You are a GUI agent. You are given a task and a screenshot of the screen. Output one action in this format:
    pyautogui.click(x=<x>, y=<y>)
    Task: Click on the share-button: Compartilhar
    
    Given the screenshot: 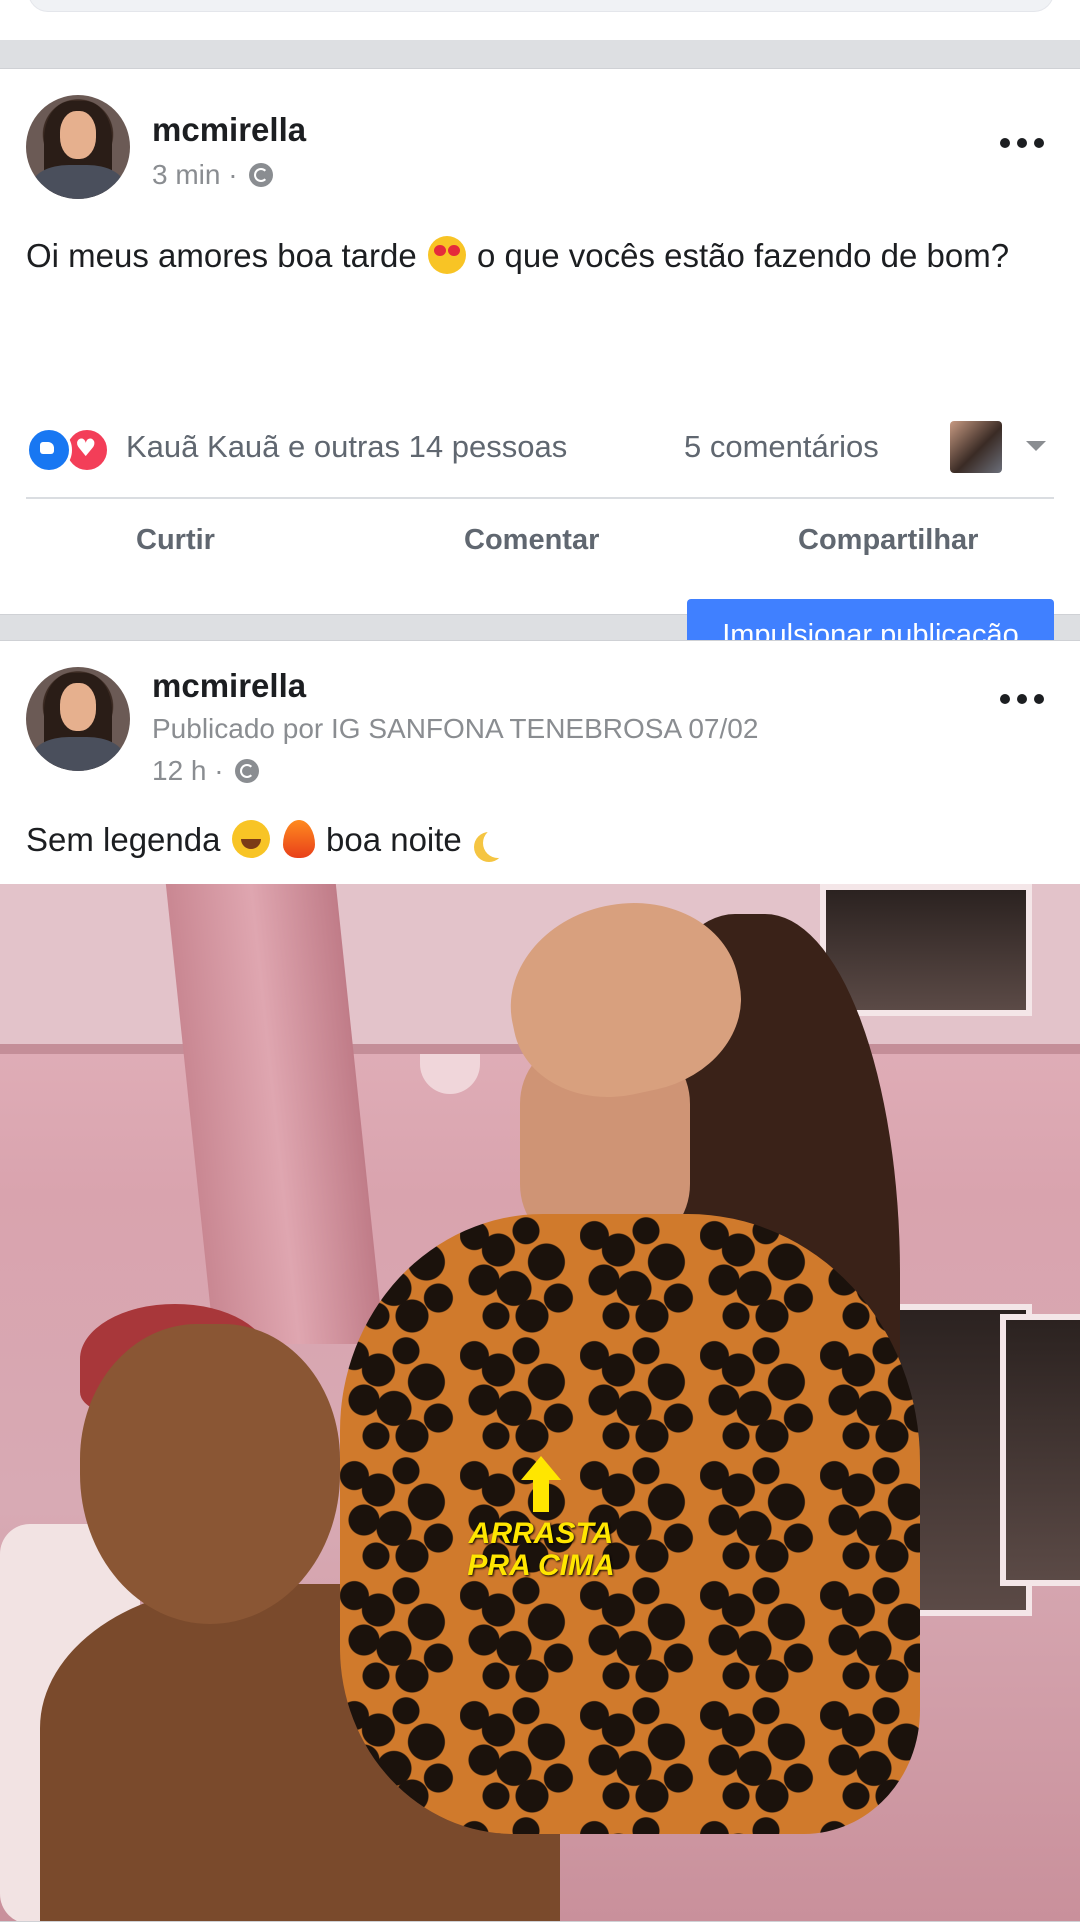 What is the action you would take?
    pyautogui.click(x=888, y=540)
    